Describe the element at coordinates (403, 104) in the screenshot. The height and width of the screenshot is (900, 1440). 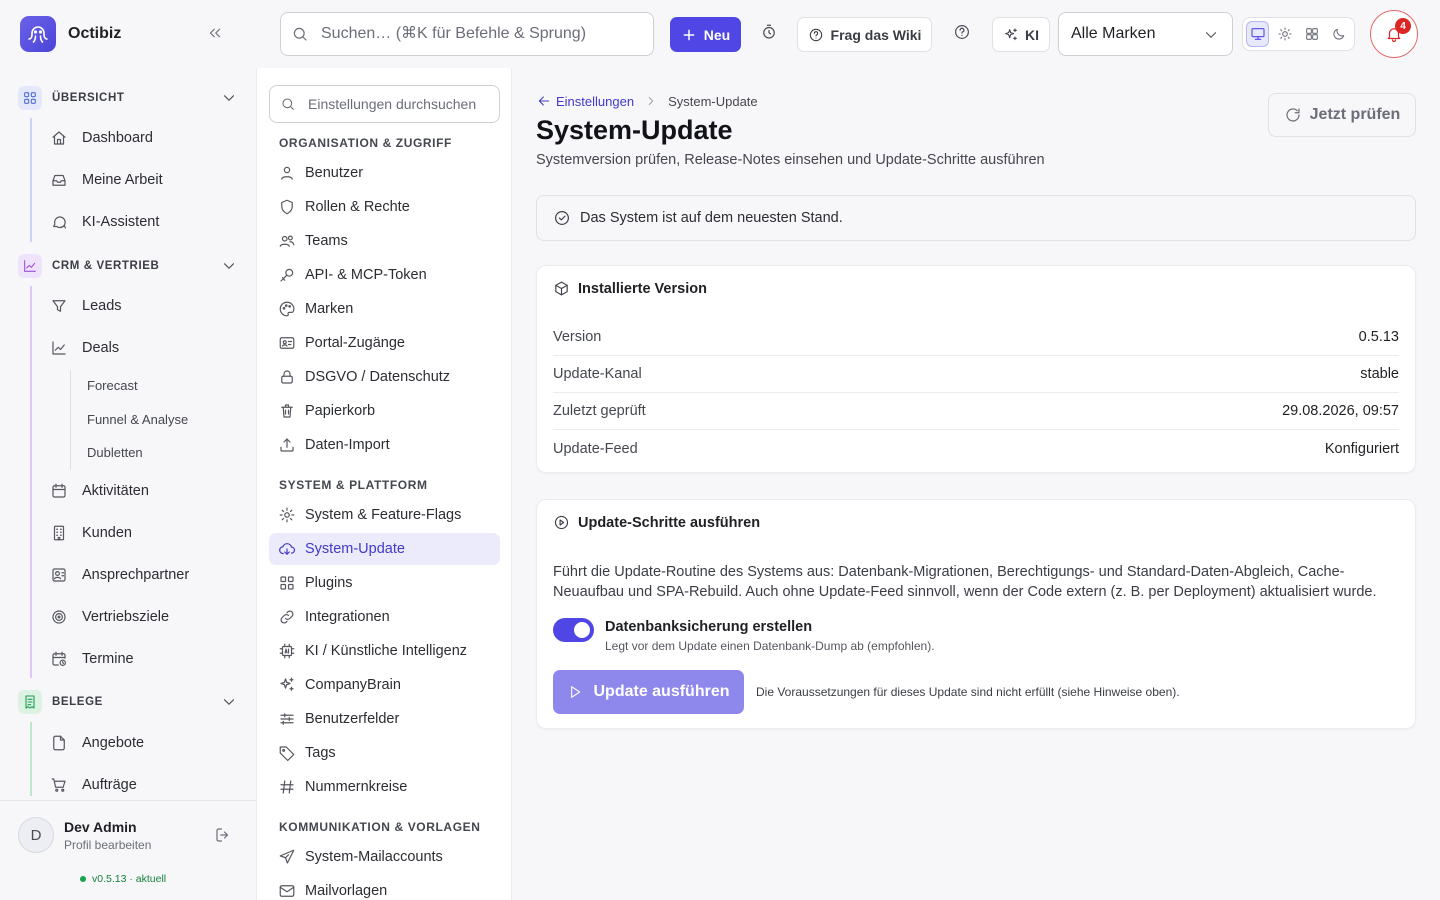
I see `settings-search-input` at that location.